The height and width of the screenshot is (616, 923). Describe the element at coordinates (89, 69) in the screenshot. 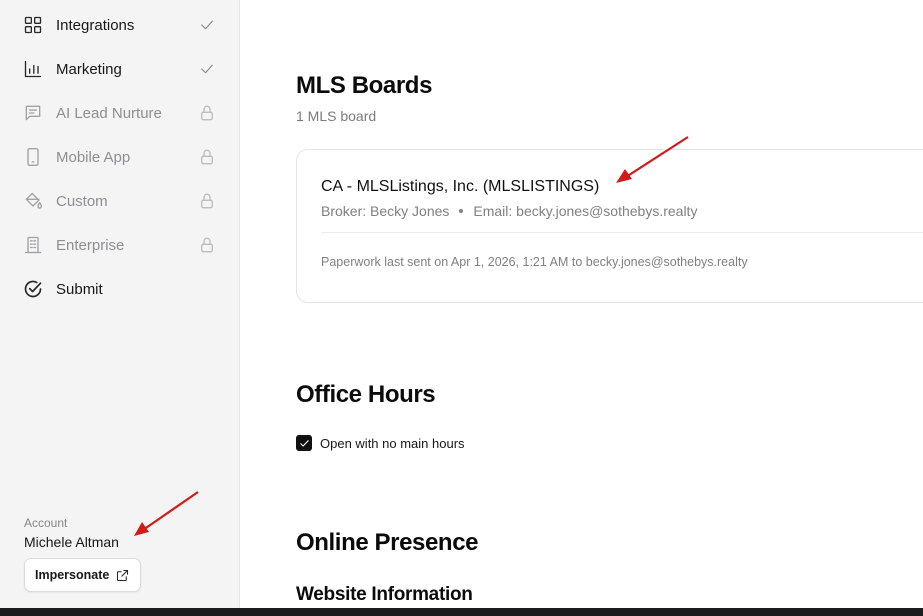

I see `sidebar-item-label: Marketing` at that location.